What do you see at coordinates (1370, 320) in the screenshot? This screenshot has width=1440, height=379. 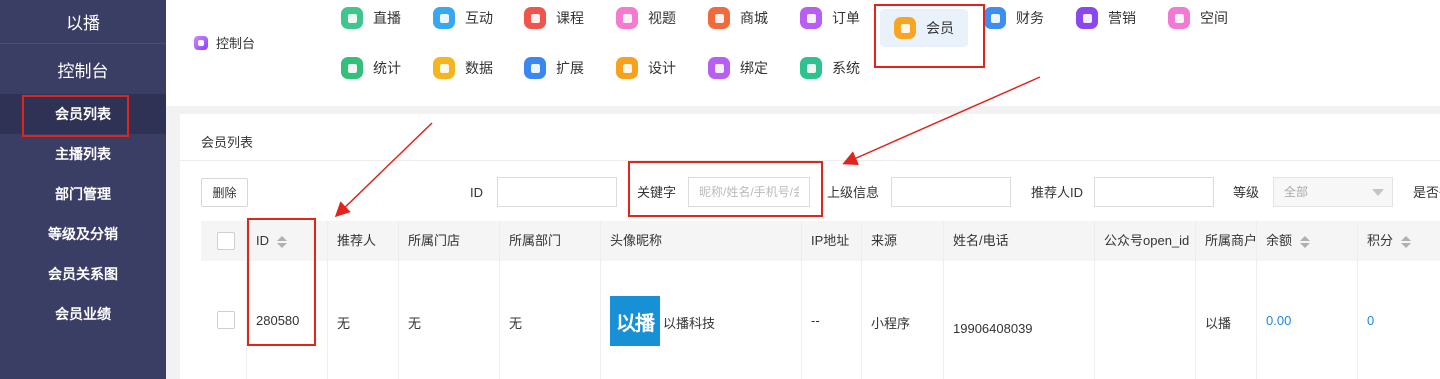 I see `row-points: 0` at bounding box center [1370, 320].